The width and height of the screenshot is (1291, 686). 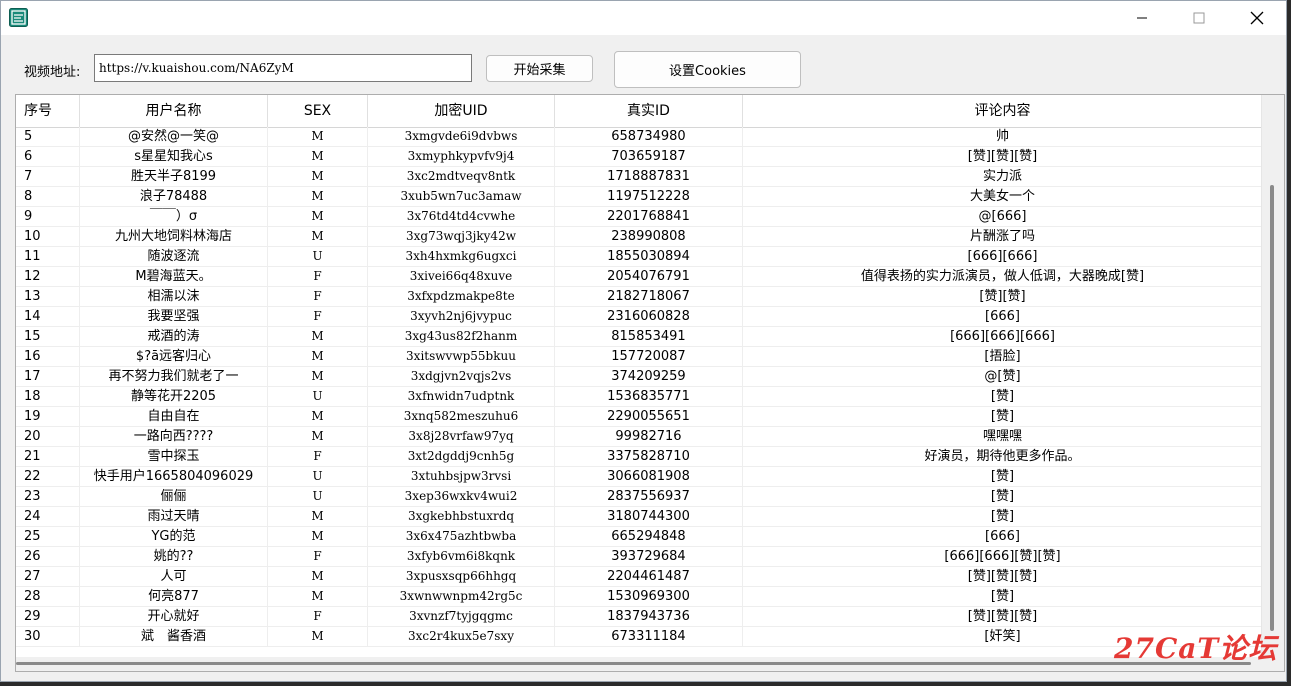 What do you see at coordinates (1257, 18) in the screenshot?
I see `close-button` at bounding box center [1257, 18].